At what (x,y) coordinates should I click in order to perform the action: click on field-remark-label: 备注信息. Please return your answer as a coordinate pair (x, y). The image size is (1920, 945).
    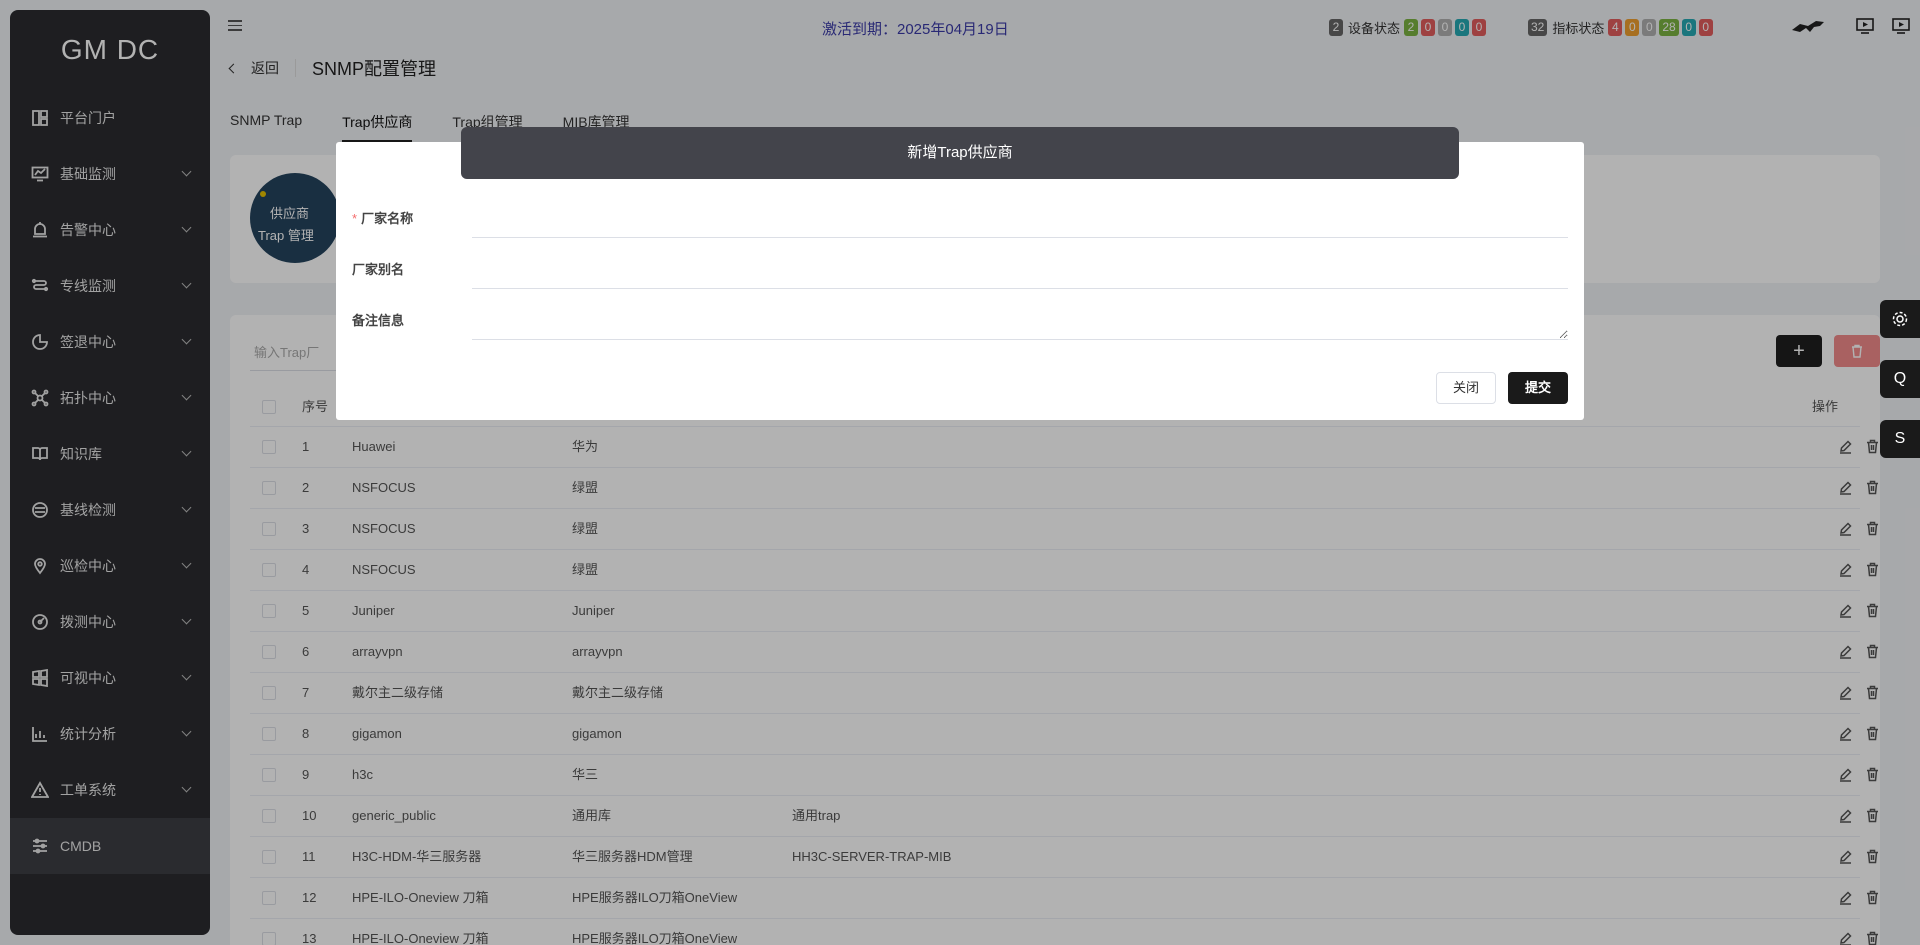
    Looking at the image, I should click on (378, 320).